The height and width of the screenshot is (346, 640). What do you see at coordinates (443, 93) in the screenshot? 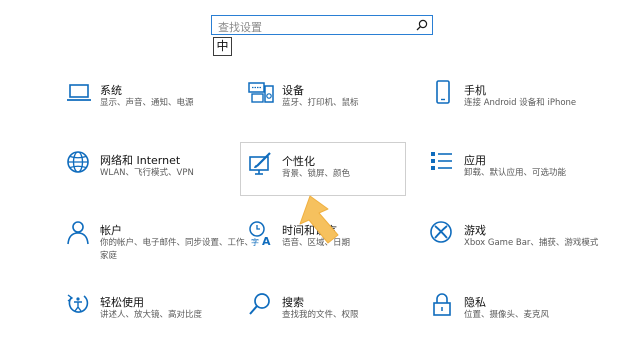
I see `phone-icon` at bounding box center [443, 93].